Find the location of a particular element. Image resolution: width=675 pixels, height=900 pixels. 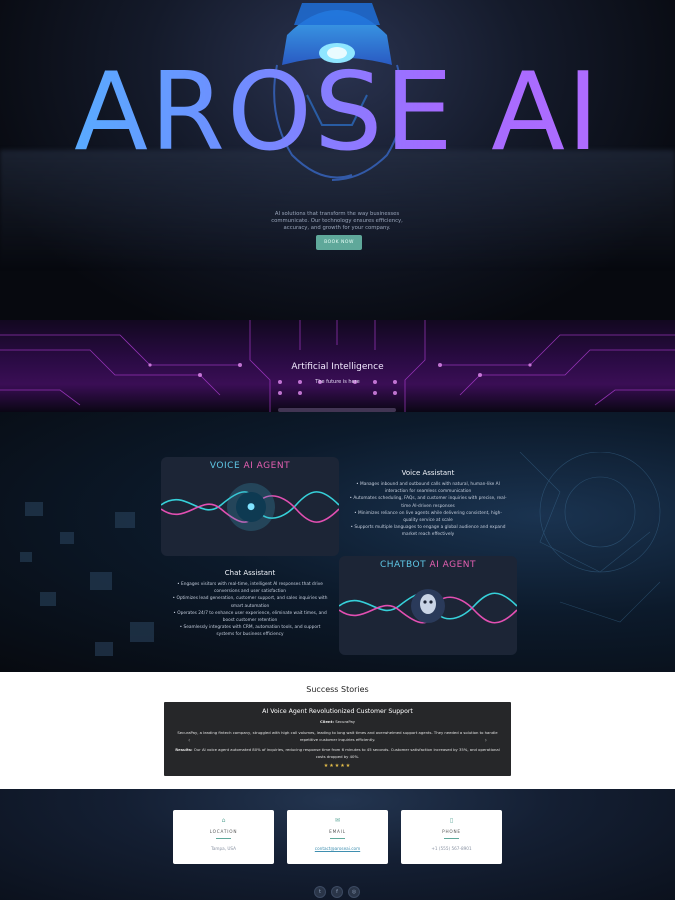

robot-icon is located at coordinates (428, 605).